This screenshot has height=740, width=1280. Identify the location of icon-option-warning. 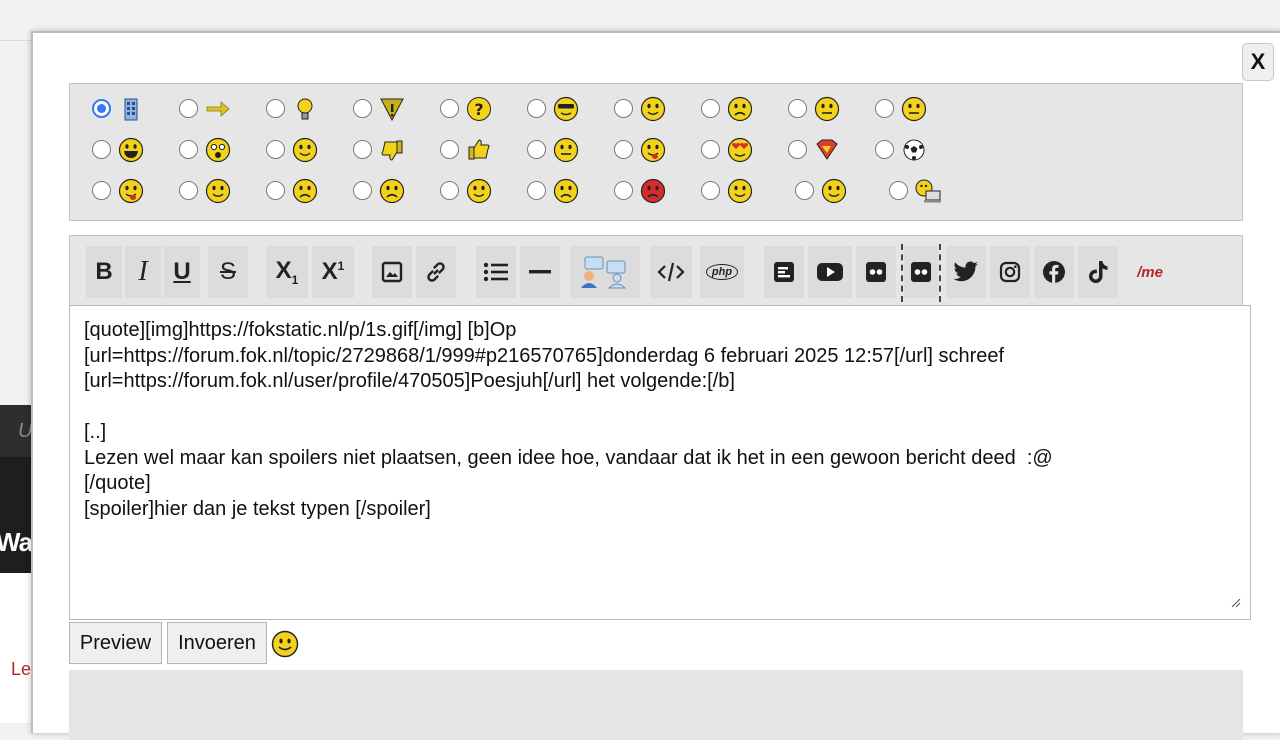
(388, 109).